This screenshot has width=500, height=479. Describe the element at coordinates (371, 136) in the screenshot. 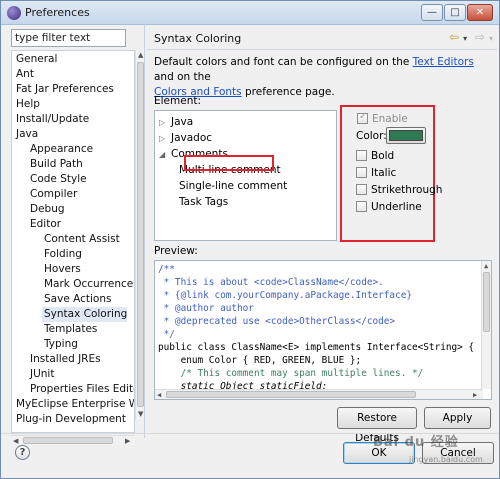

I see `color-label: Color:` at that location.